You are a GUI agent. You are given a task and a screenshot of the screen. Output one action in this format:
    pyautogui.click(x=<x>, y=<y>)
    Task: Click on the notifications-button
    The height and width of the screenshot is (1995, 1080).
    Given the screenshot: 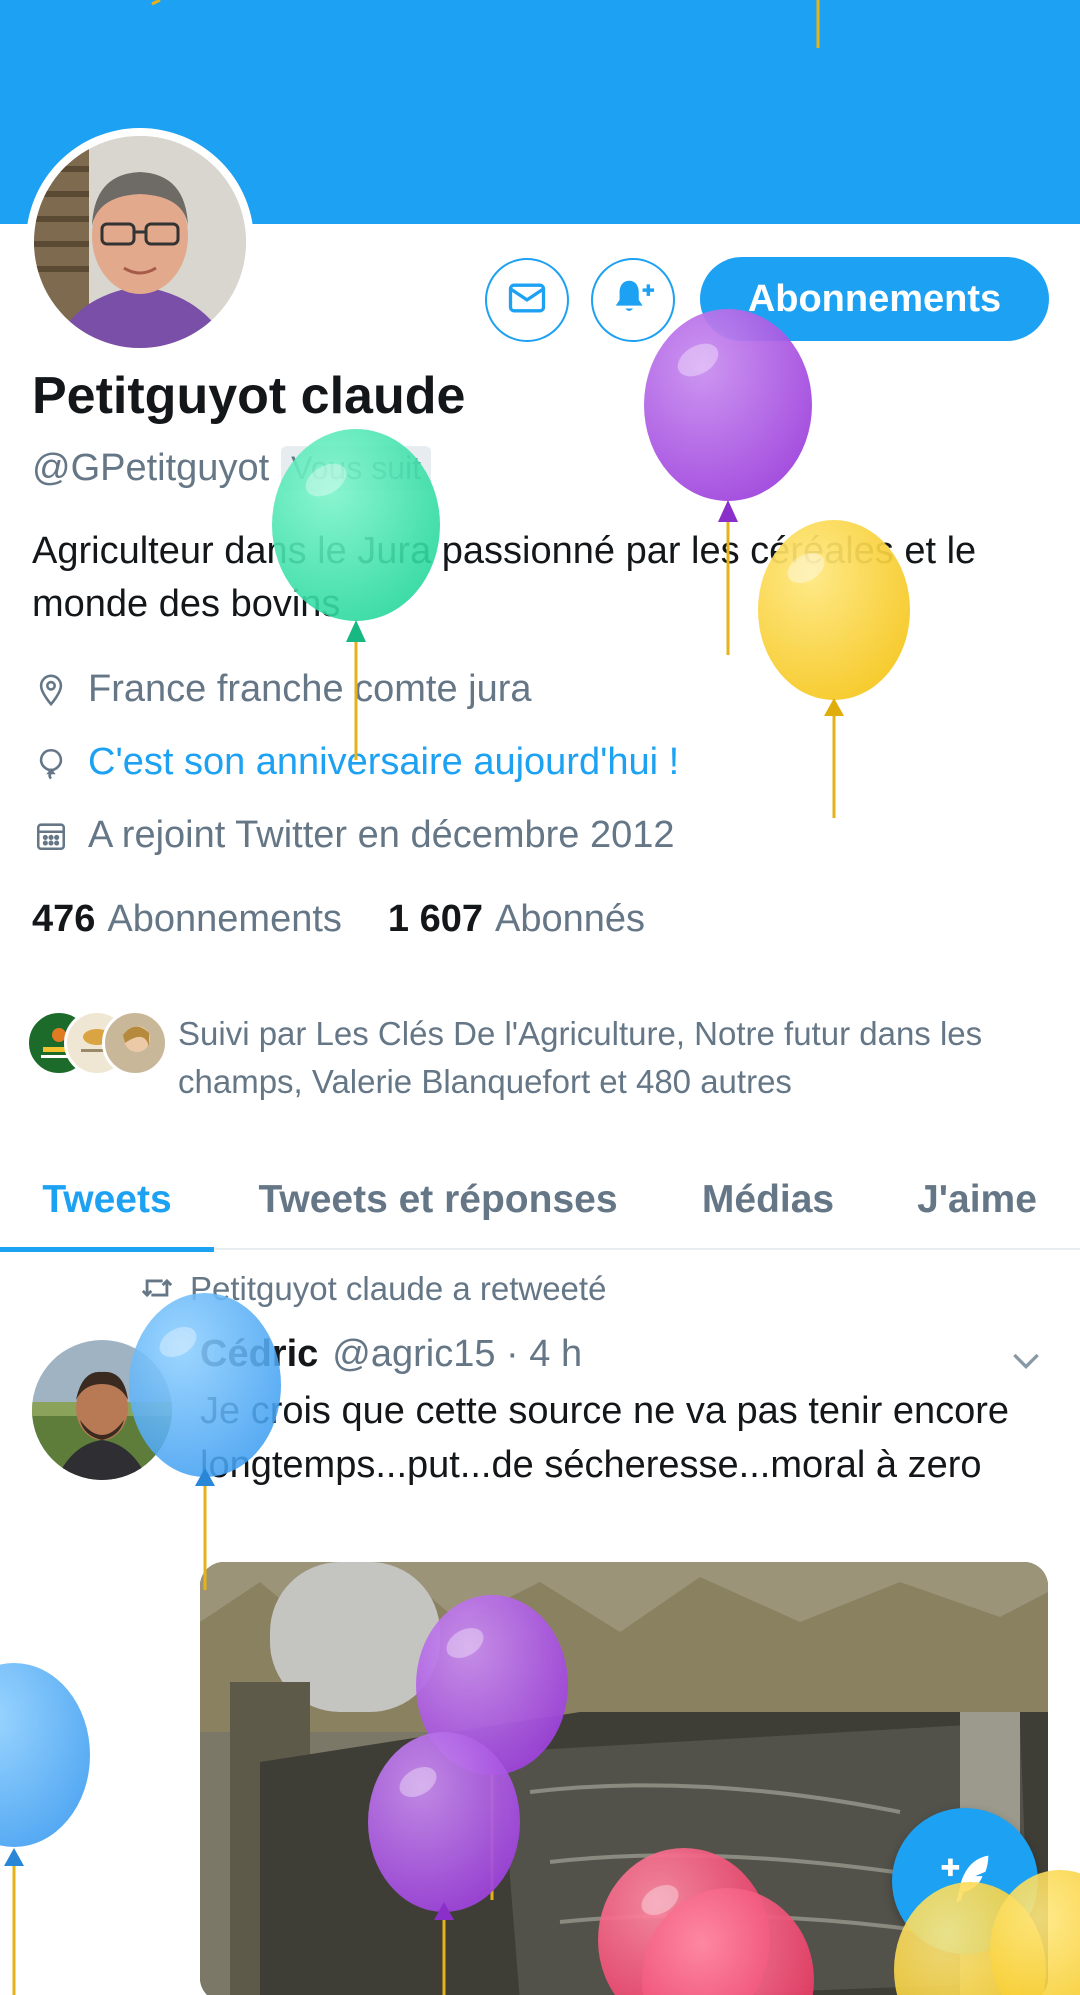 What is the action you would take?
    pyautogui.click(x=633, y=300)
    